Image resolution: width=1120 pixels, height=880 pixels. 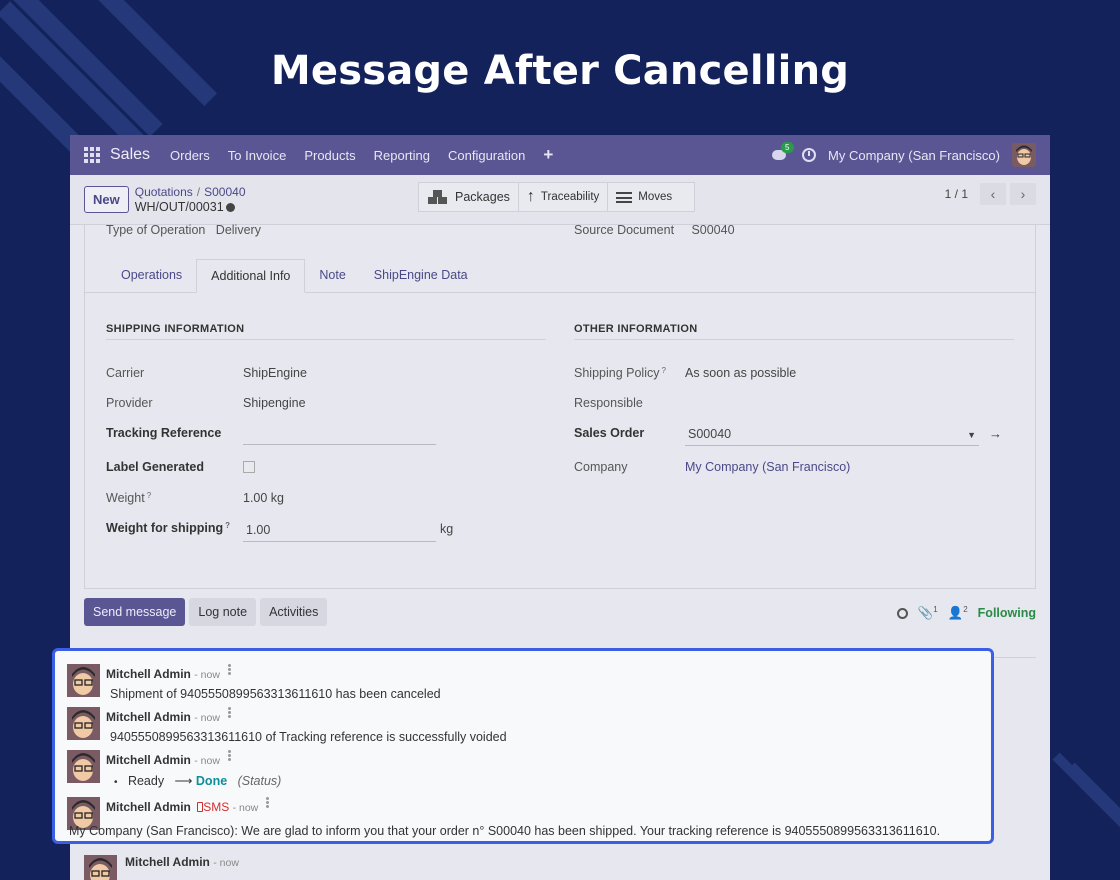 What do you see at coordinates (1023, 194) in the screenshot?
I see `chevron-right-icon: ›` at bounding box center [1023, 194].